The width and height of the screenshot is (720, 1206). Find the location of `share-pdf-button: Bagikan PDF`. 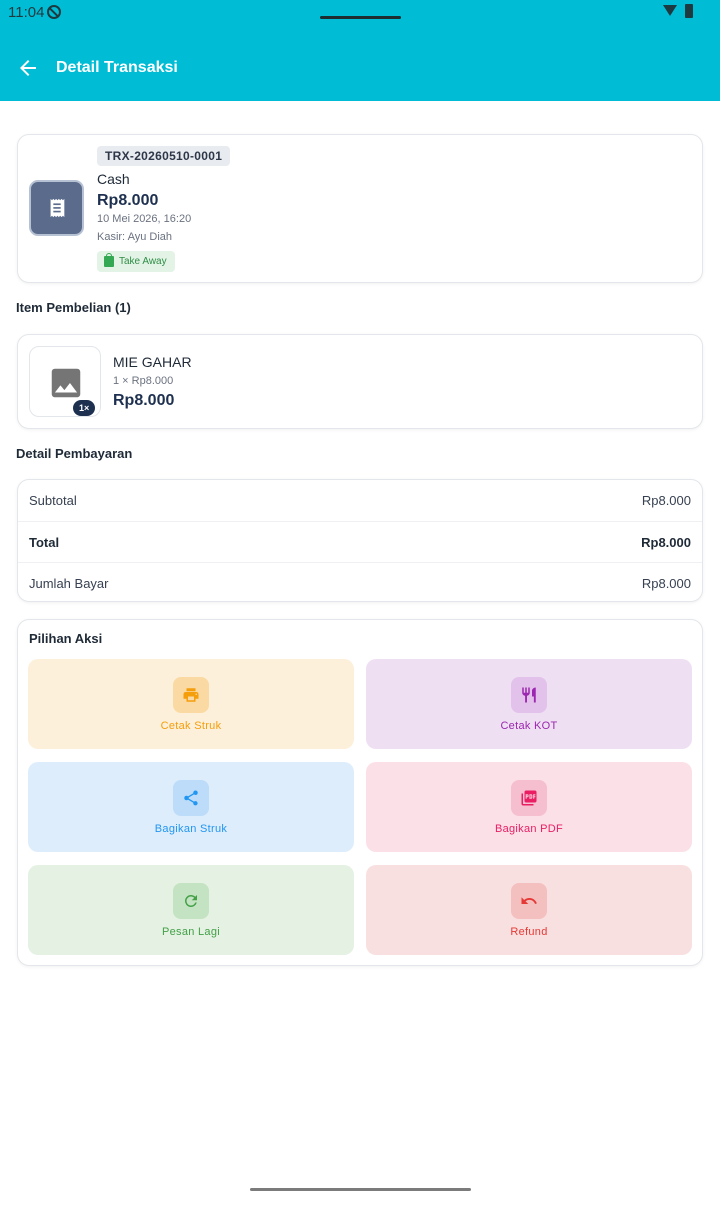

share-pdf-button: Bagikan PDF is located at coordinates (529, 807).